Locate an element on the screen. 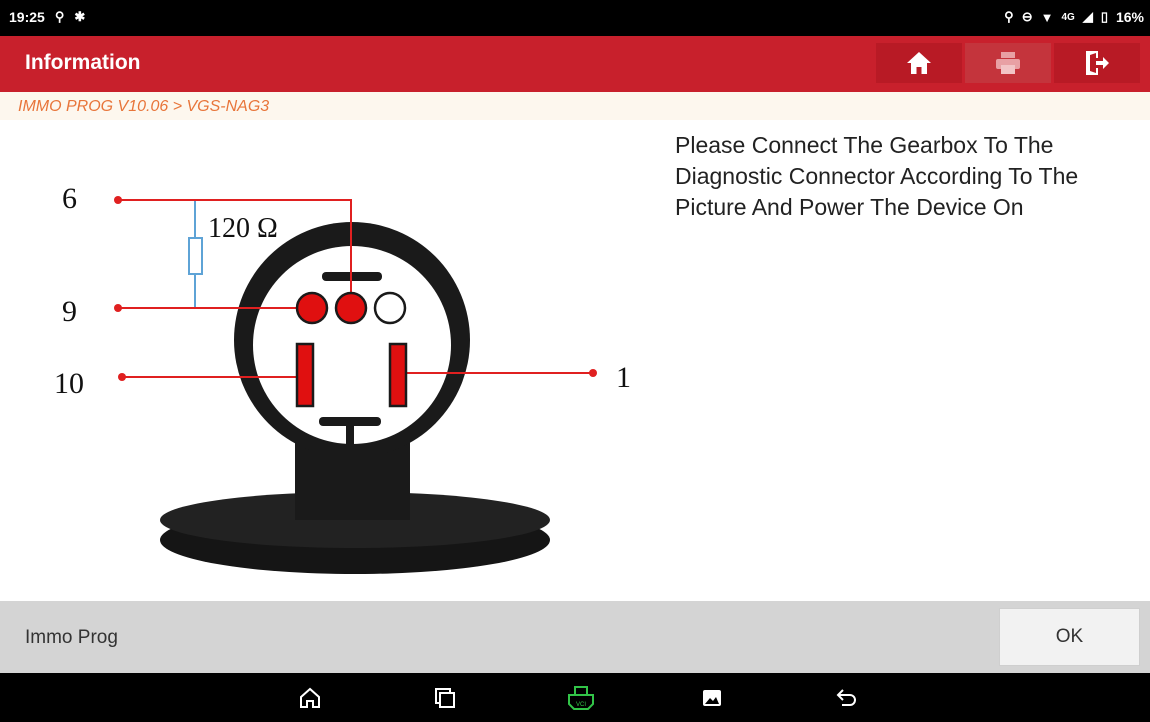 This screenshot has width=1150, height=722. battery-level: 16% is located at coordinates (1129, 17).